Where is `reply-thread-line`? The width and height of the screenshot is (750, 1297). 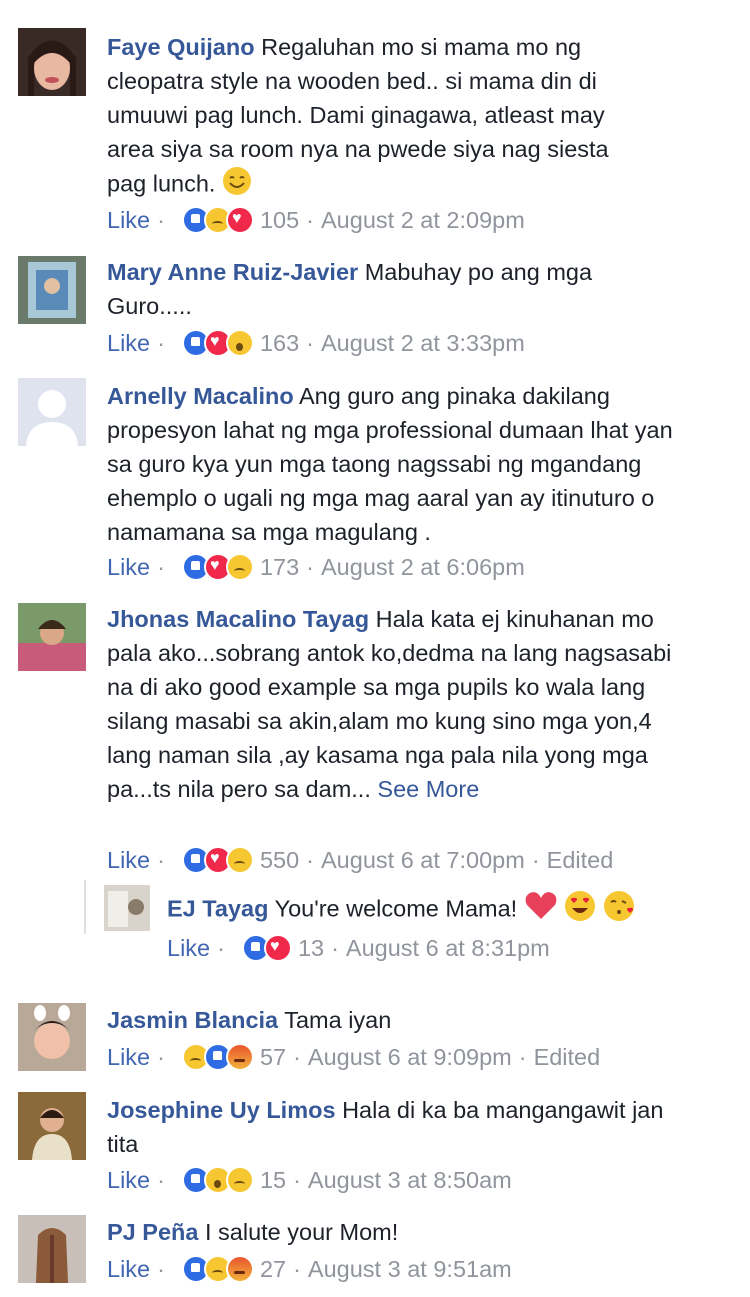 reply-thread-line is located at coordinates (85, 907).